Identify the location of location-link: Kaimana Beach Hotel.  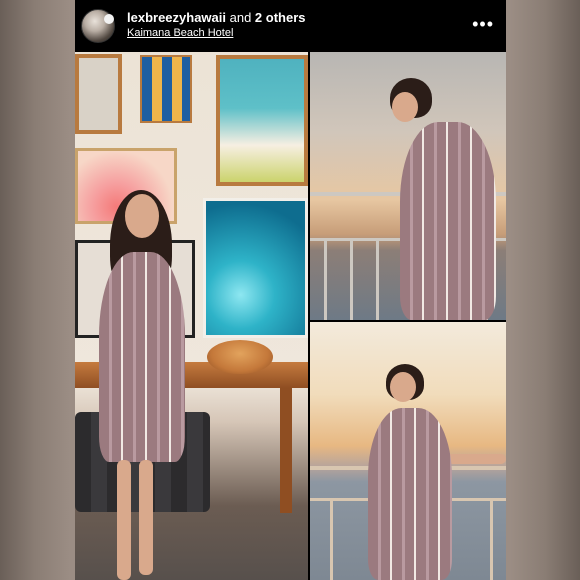
(180, 33).